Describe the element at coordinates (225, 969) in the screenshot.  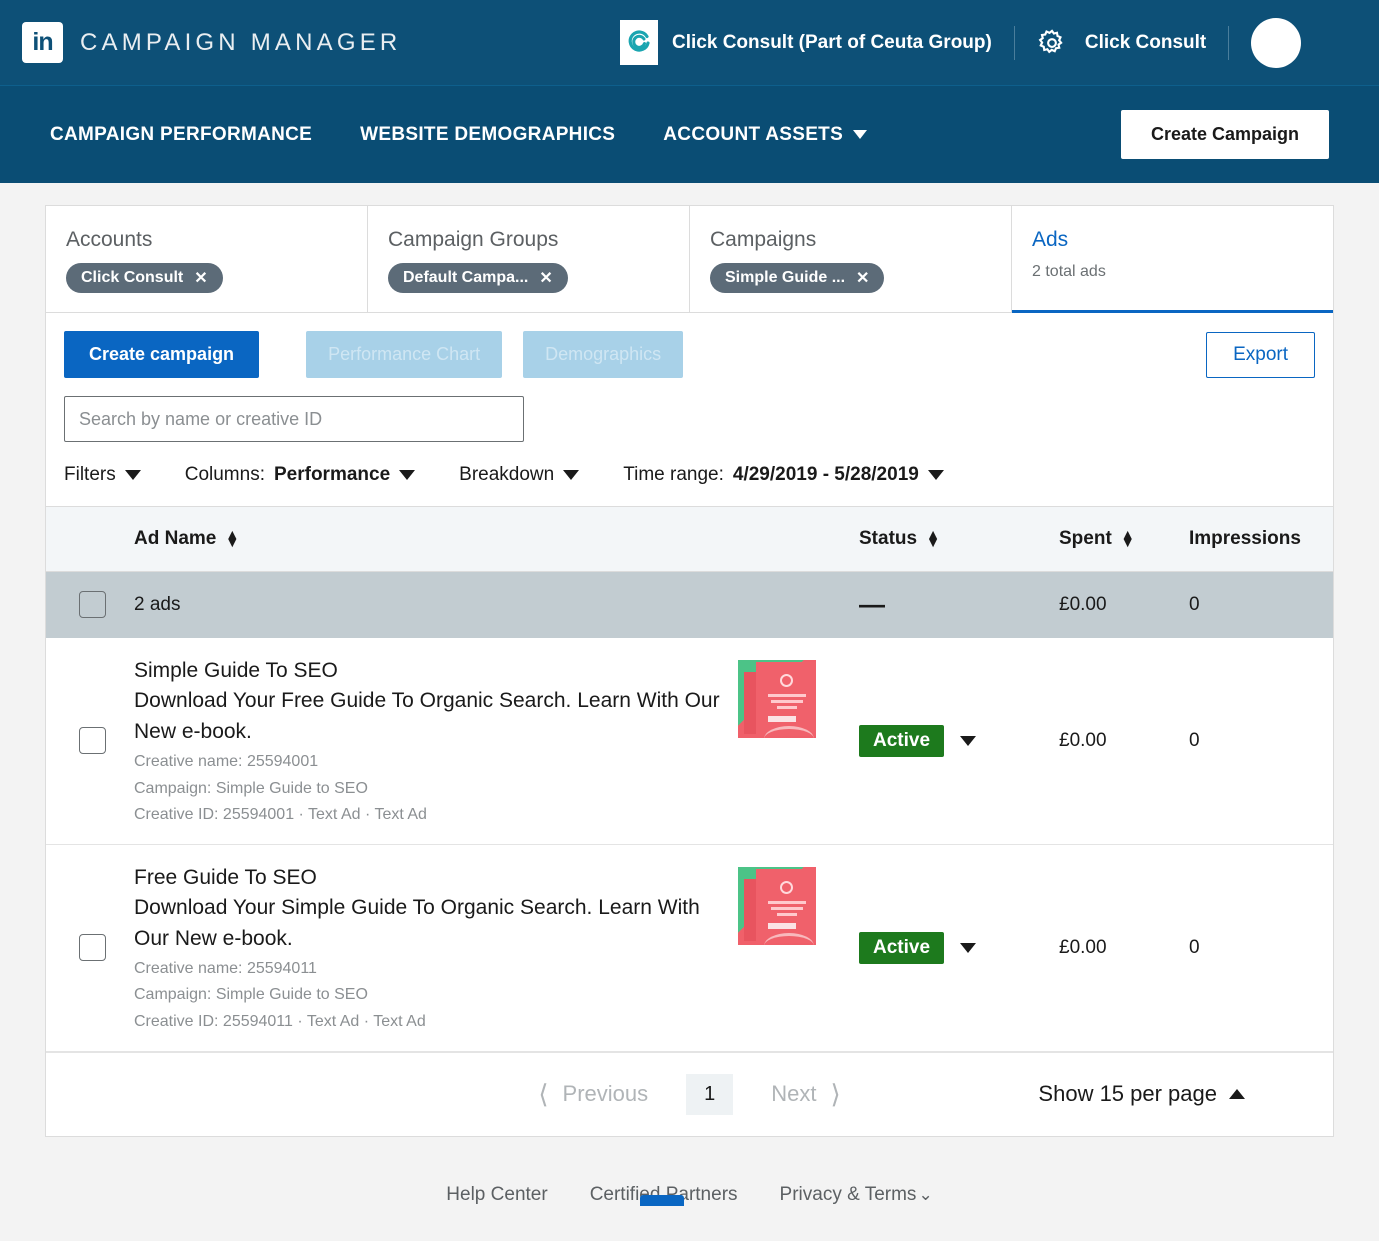
I see `ad-creative-name: Creative name: 25594011` at that location.